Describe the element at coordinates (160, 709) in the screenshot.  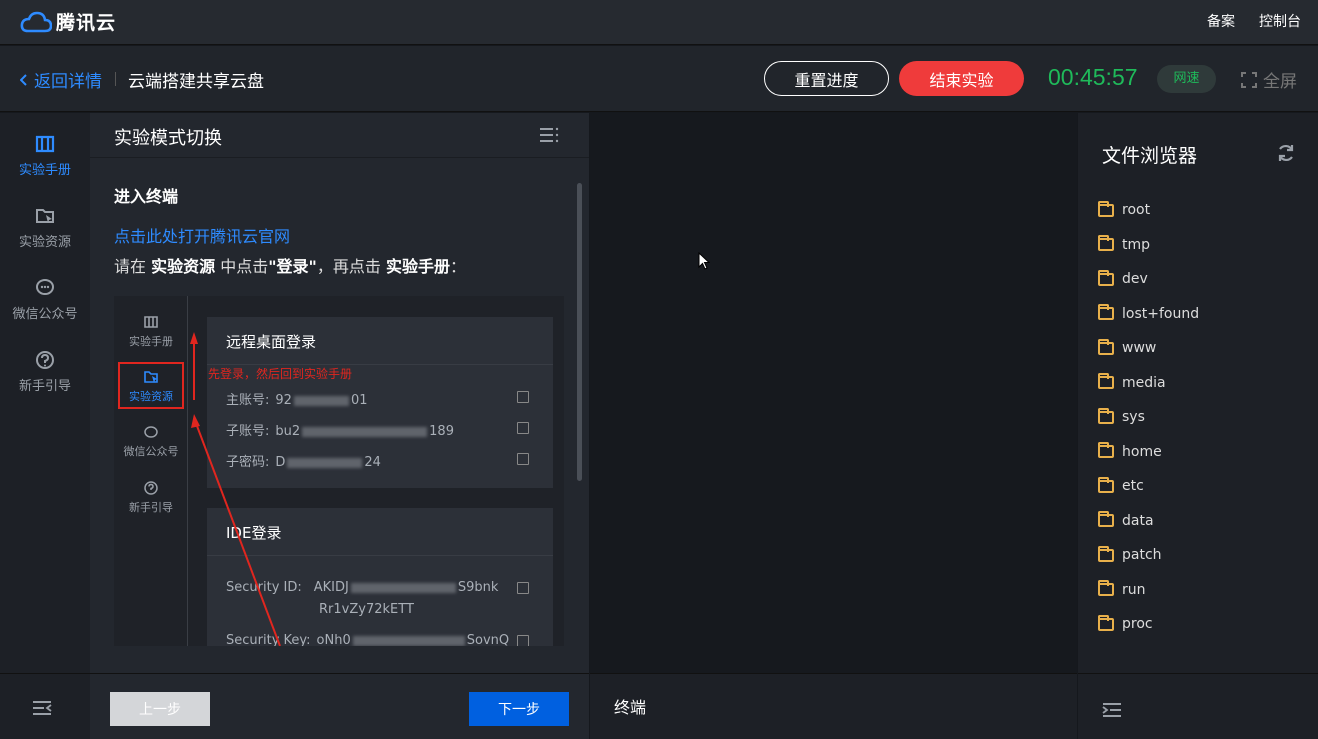
I see `previous-step-button: 上一步` at that location.